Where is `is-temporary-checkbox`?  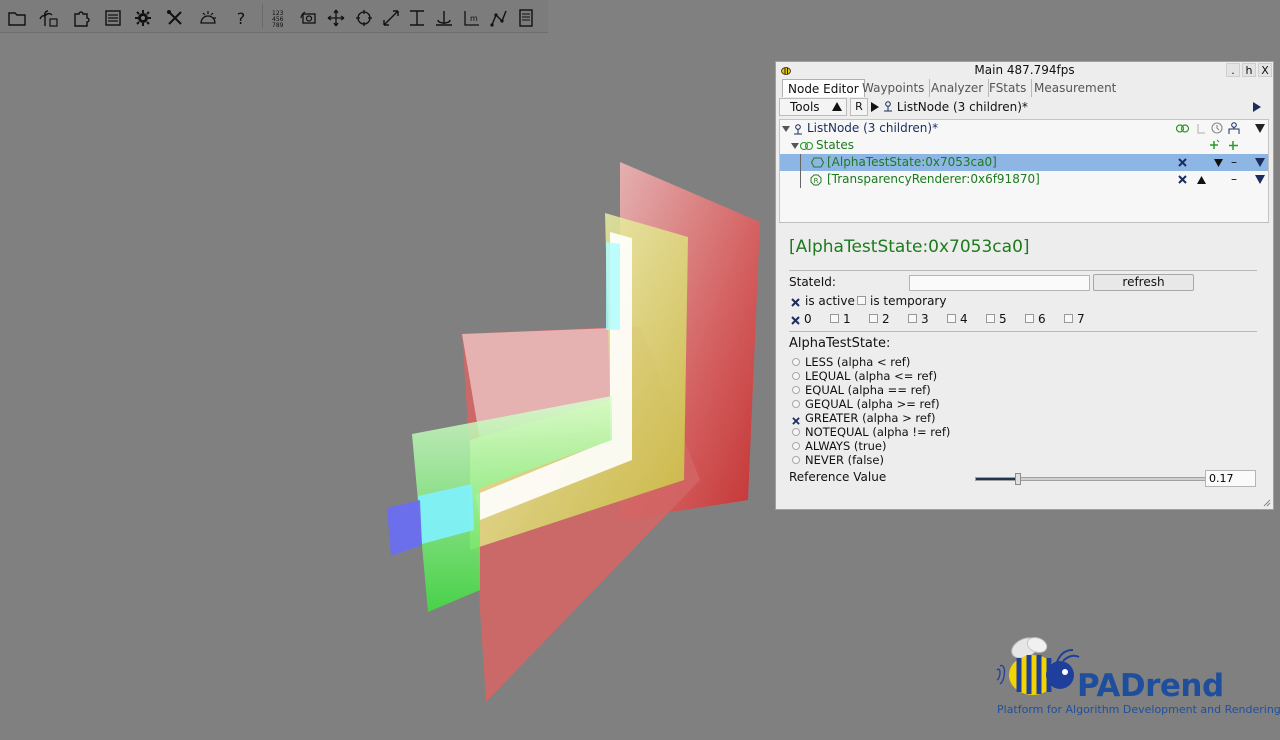
is-temporary-checkbox is located at coordinates (861, 300).